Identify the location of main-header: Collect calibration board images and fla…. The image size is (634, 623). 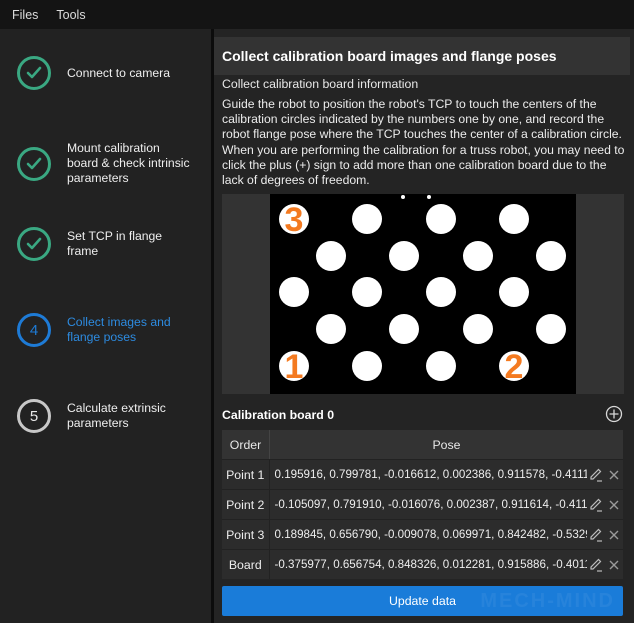
(422, 56).